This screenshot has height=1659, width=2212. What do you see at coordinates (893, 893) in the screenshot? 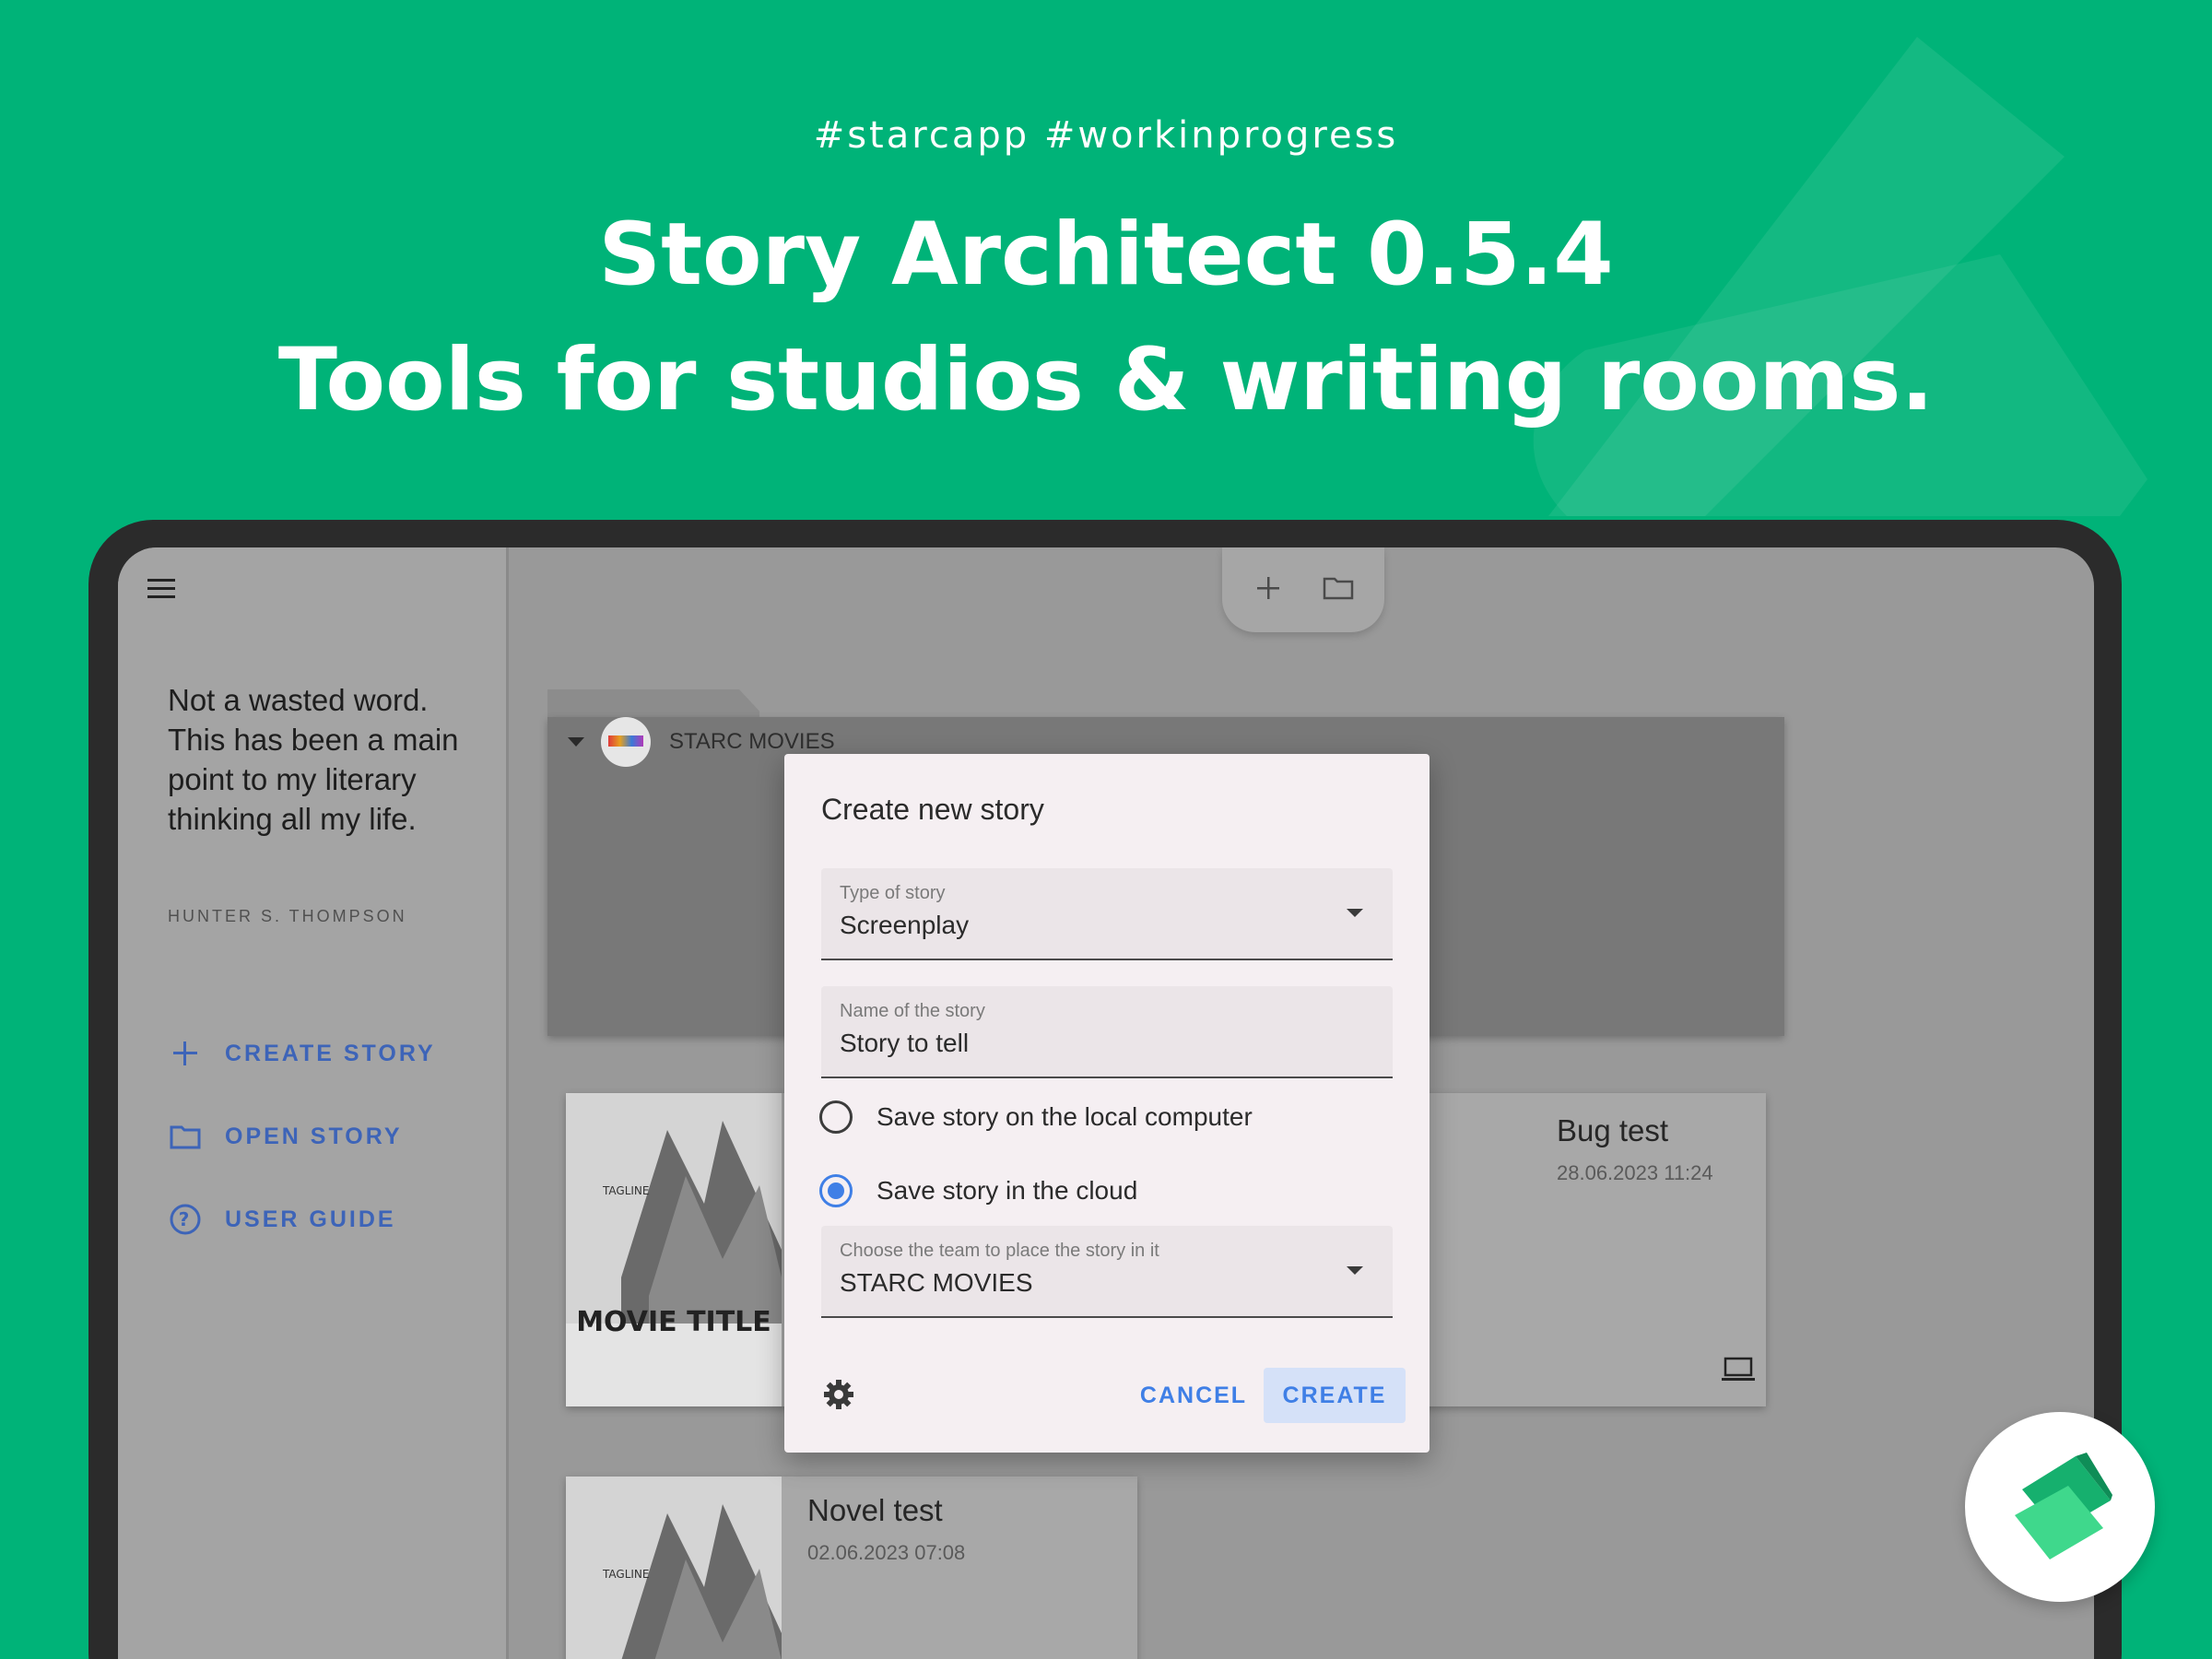
I see `story-type-label: Type of story` at bounding box center [893, 893].